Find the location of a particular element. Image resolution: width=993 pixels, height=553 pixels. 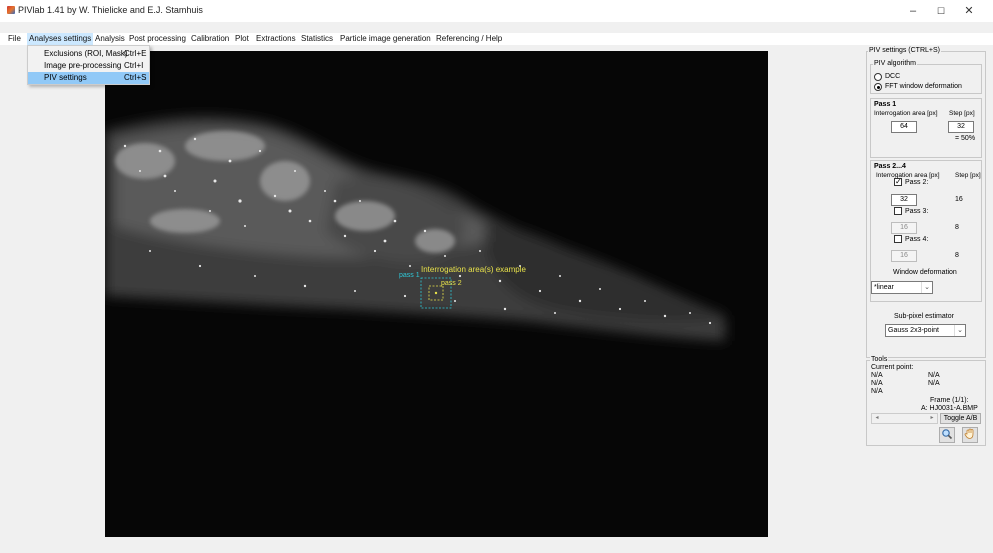

window-deformation-select: *linear ⌄ is located at coordinates (902, 287).